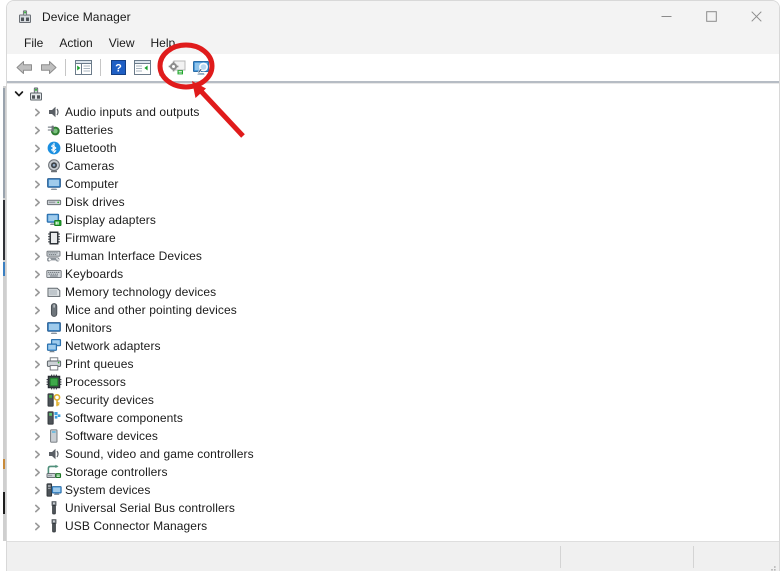 This screenshot has width=780, height=571. What do you see at coordinates (393, 148) in the screenshot?
I see `tree-item-bluetooth: Bluetooth` at bounding box center [393, 148].